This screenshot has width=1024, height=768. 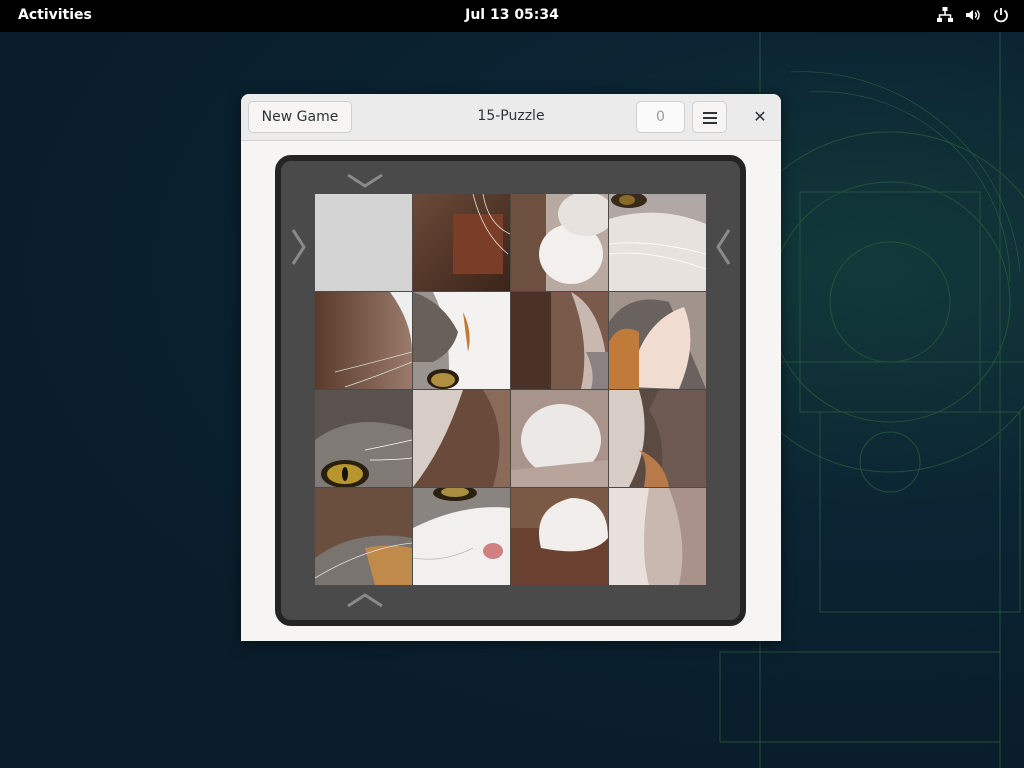 I want to click on menu-button, so click(x=709, y=117).